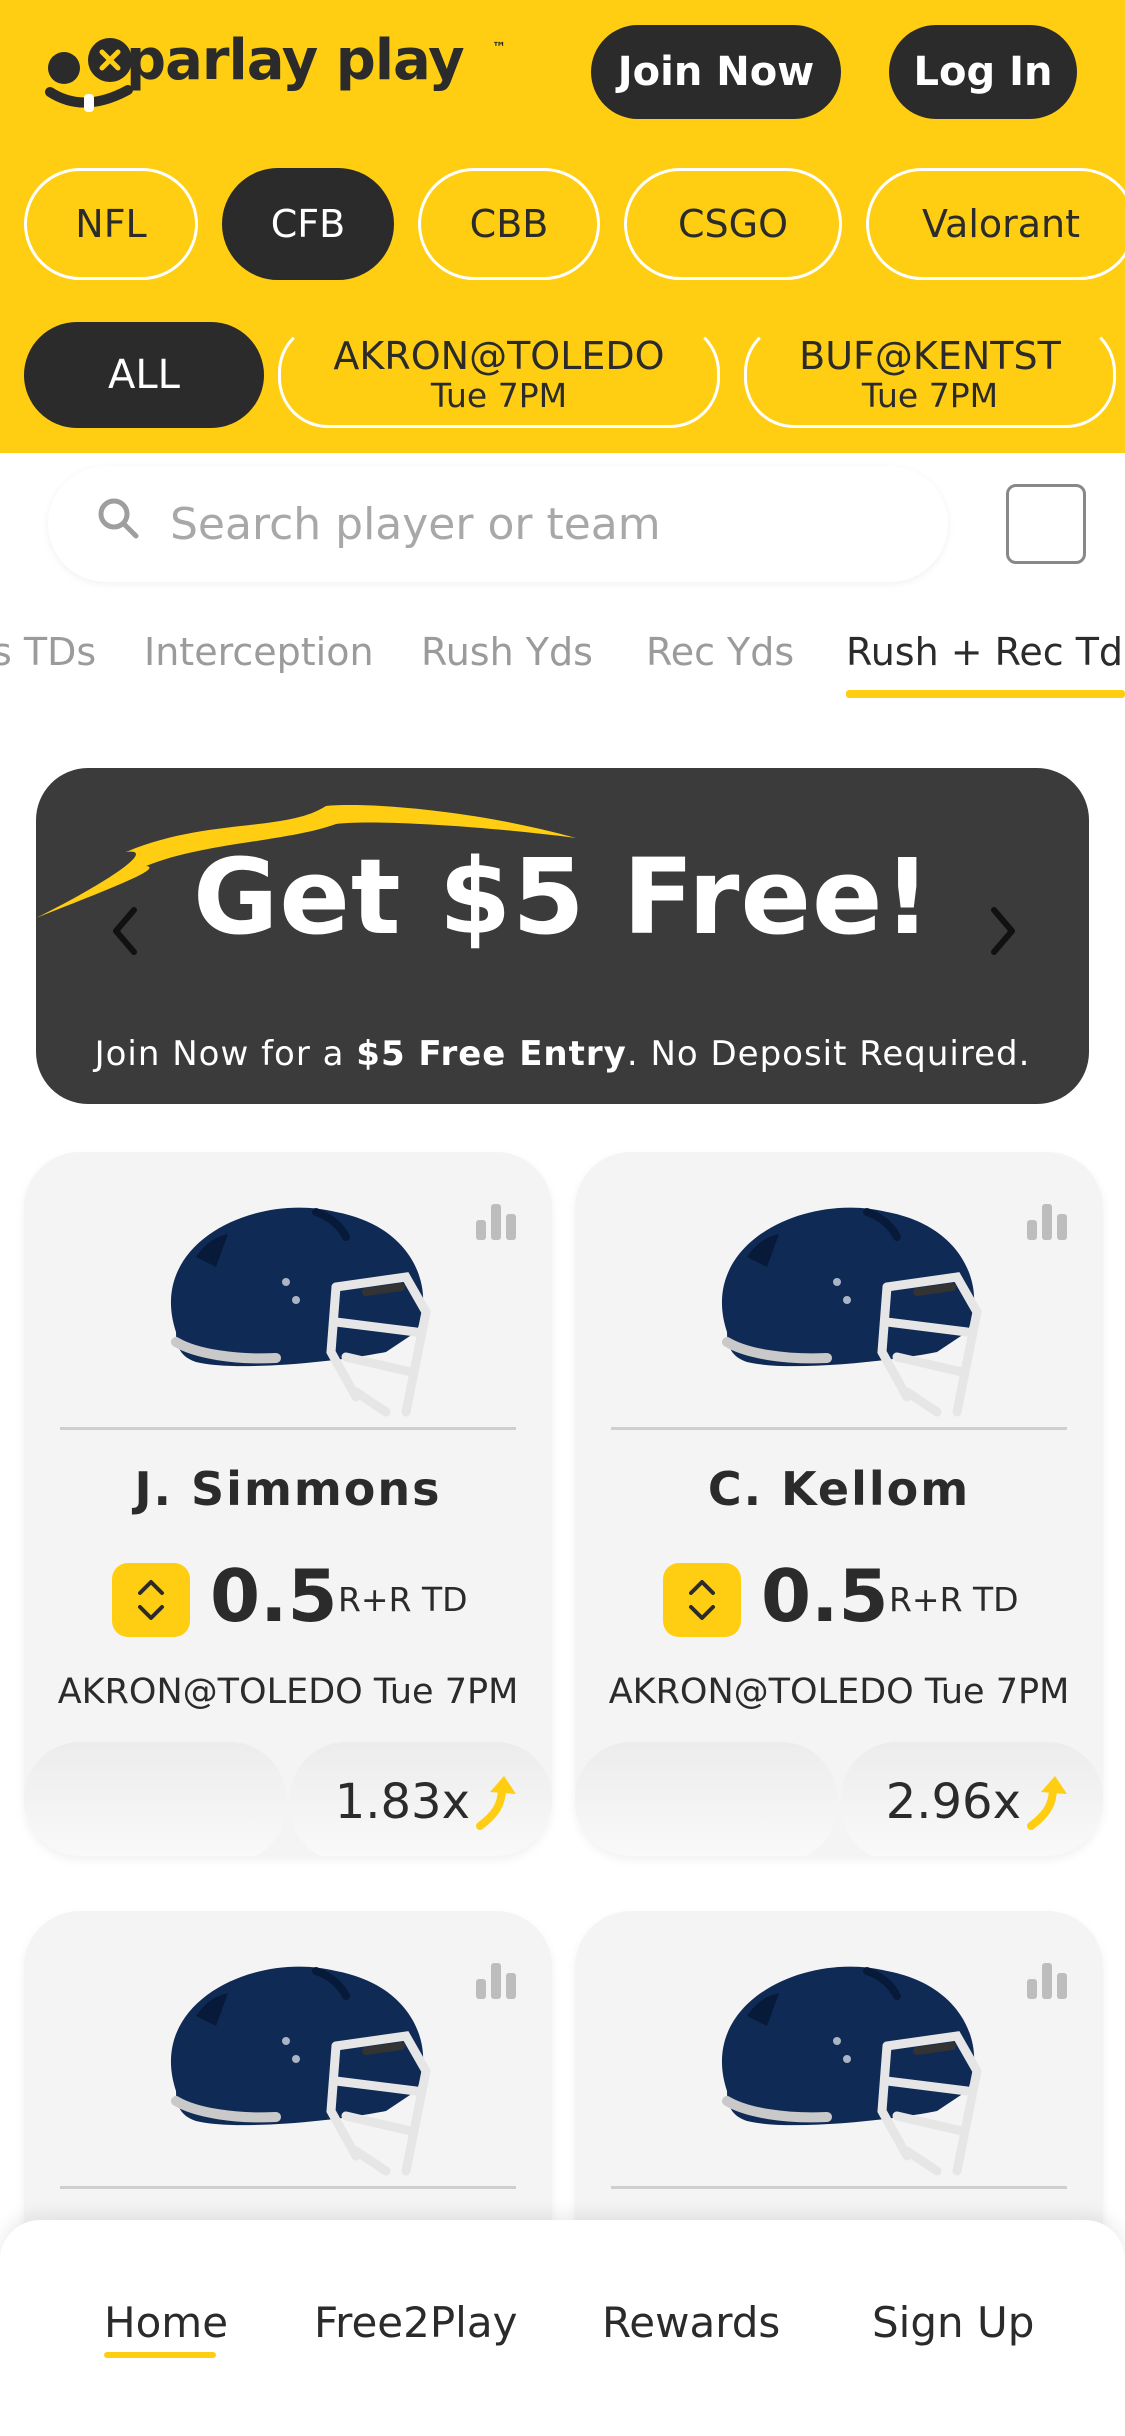  I want to click on sport-tab-nfl: NFL, so click(111, 224).